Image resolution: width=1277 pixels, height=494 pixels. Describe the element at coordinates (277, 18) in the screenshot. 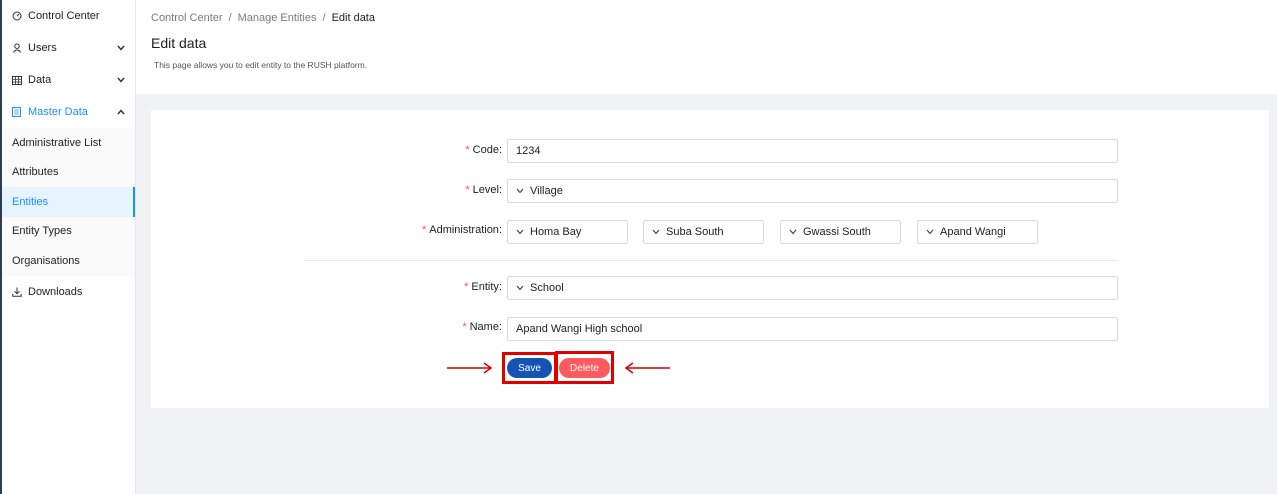

I see `breadcrumb-link-manage-entities: Manage Entities` at that location.